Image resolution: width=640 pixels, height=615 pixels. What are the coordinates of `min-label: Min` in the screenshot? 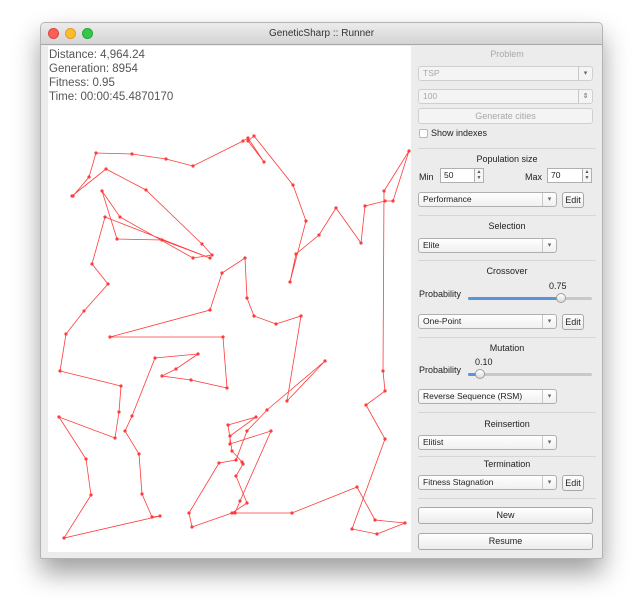 It's located at (426, 177).